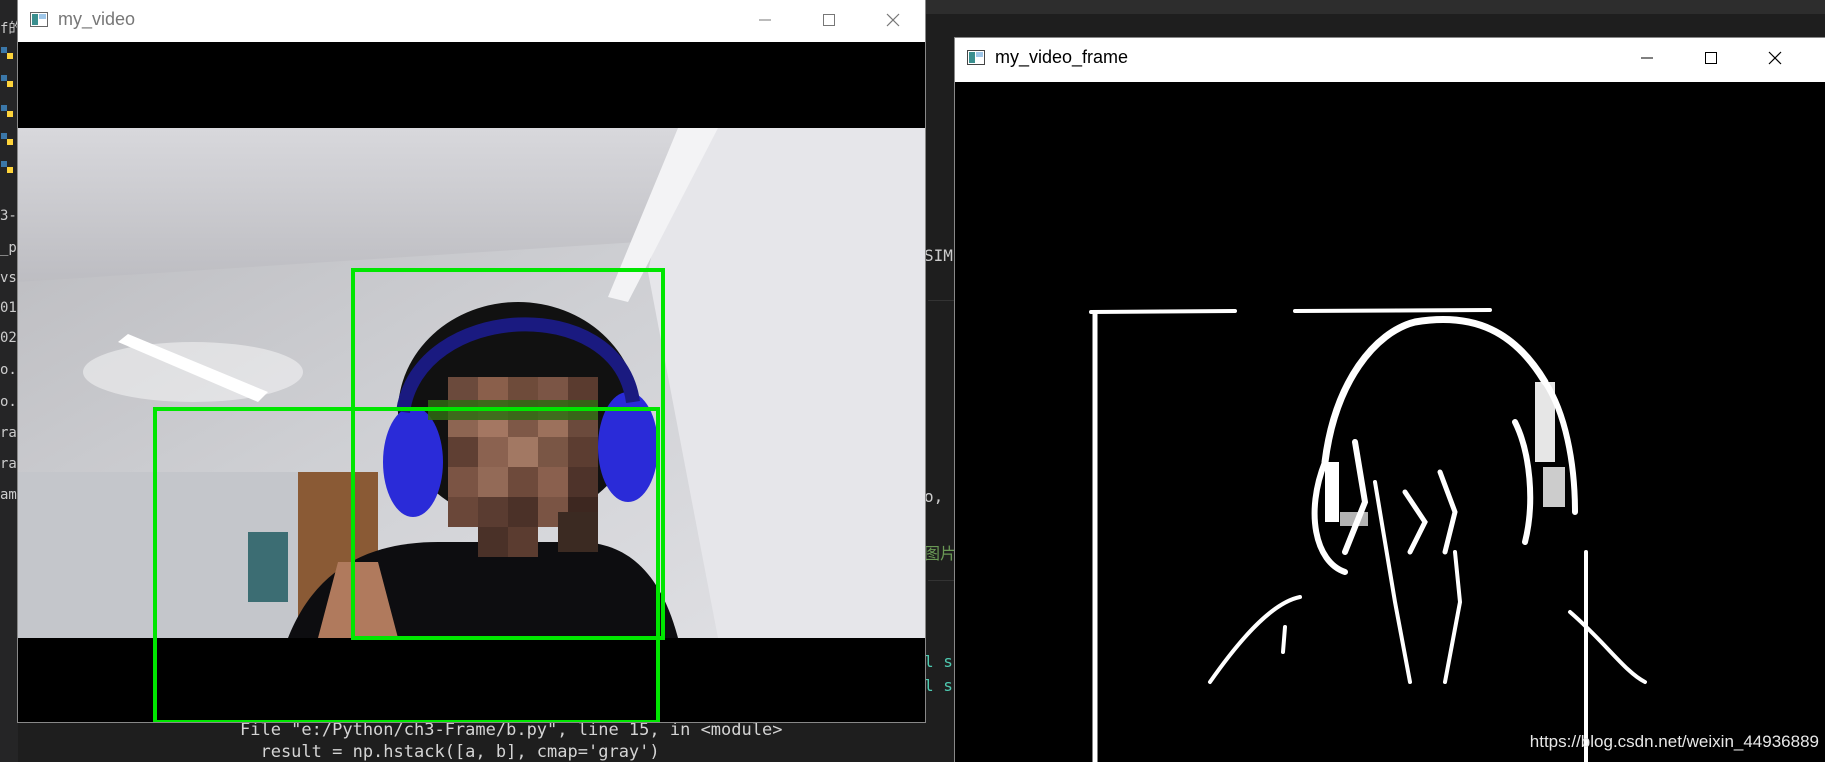  What do you see at coordinates (97, 19) in the screenshot?
I see `window-title: my_video` at bounding box center [97, 19].